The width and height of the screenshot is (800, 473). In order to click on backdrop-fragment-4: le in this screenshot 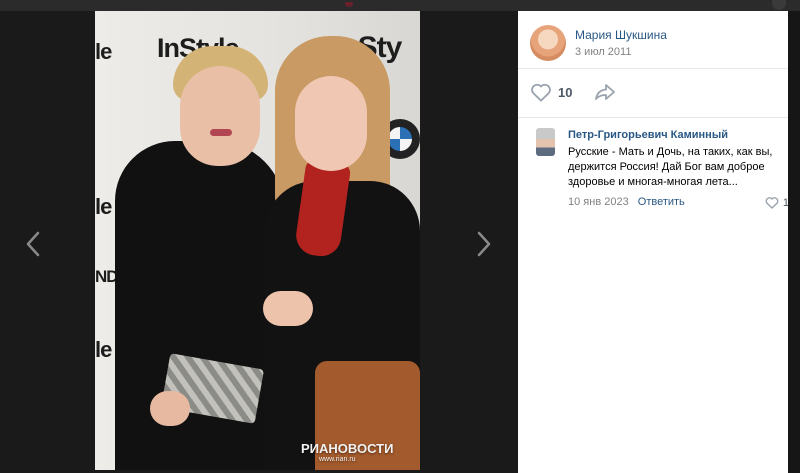, I will do `click(103, 349)`.